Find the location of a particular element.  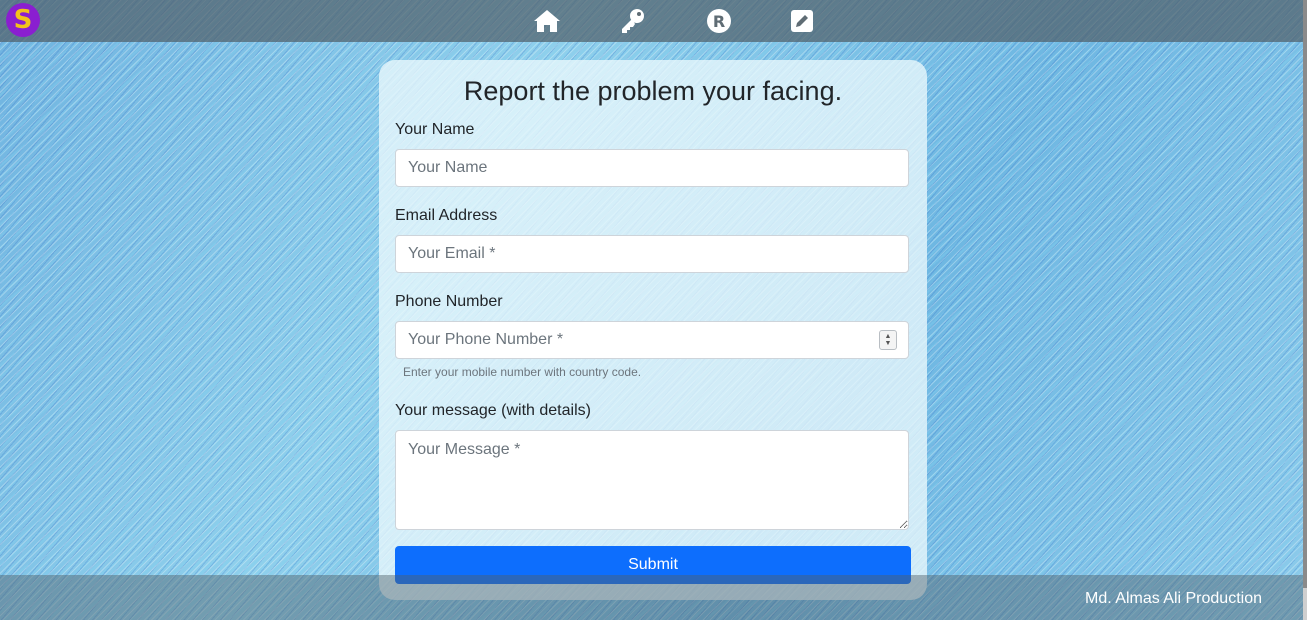

phone-label: Phone Number is located at coordinates (449, 301).